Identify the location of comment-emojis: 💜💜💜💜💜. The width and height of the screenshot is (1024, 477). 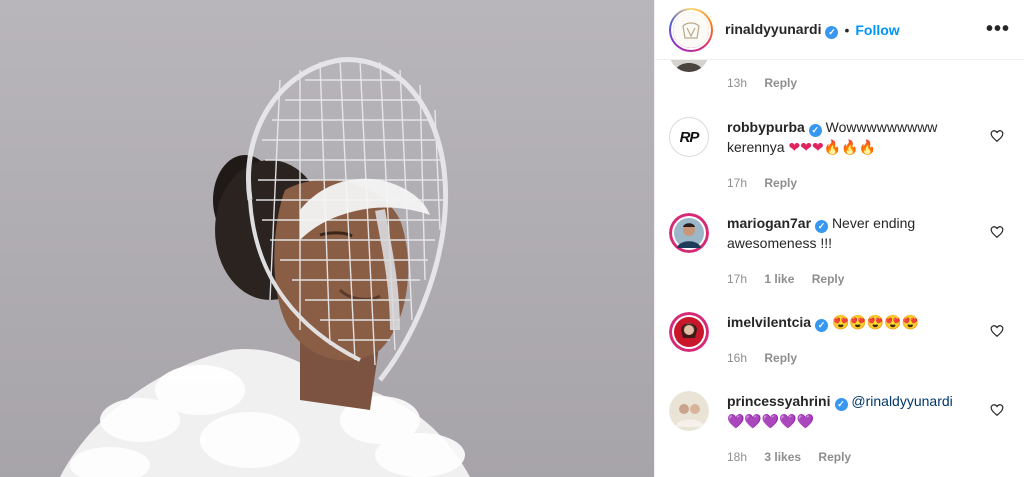
(771, 421).